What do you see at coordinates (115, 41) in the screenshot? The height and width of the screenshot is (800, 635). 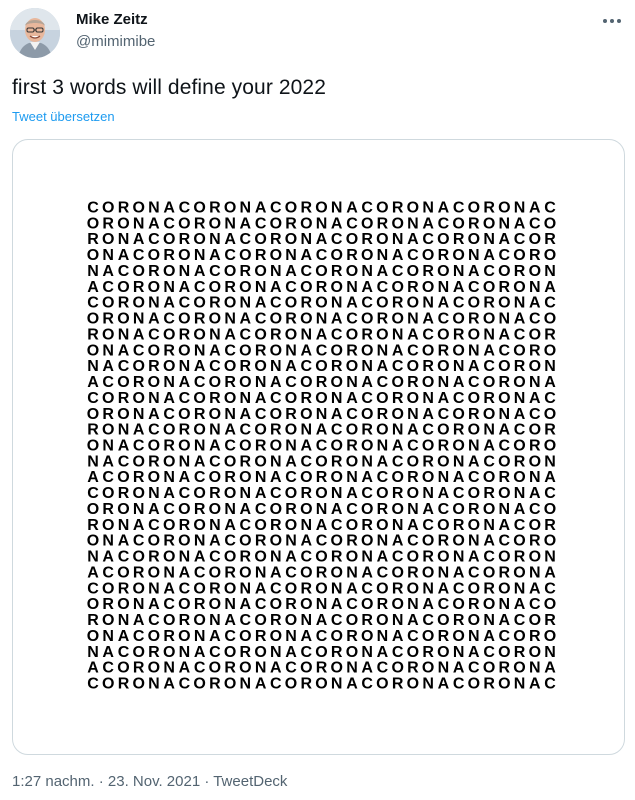 I see `author-handle: @mimimibe` at bounding box center [115, 41].